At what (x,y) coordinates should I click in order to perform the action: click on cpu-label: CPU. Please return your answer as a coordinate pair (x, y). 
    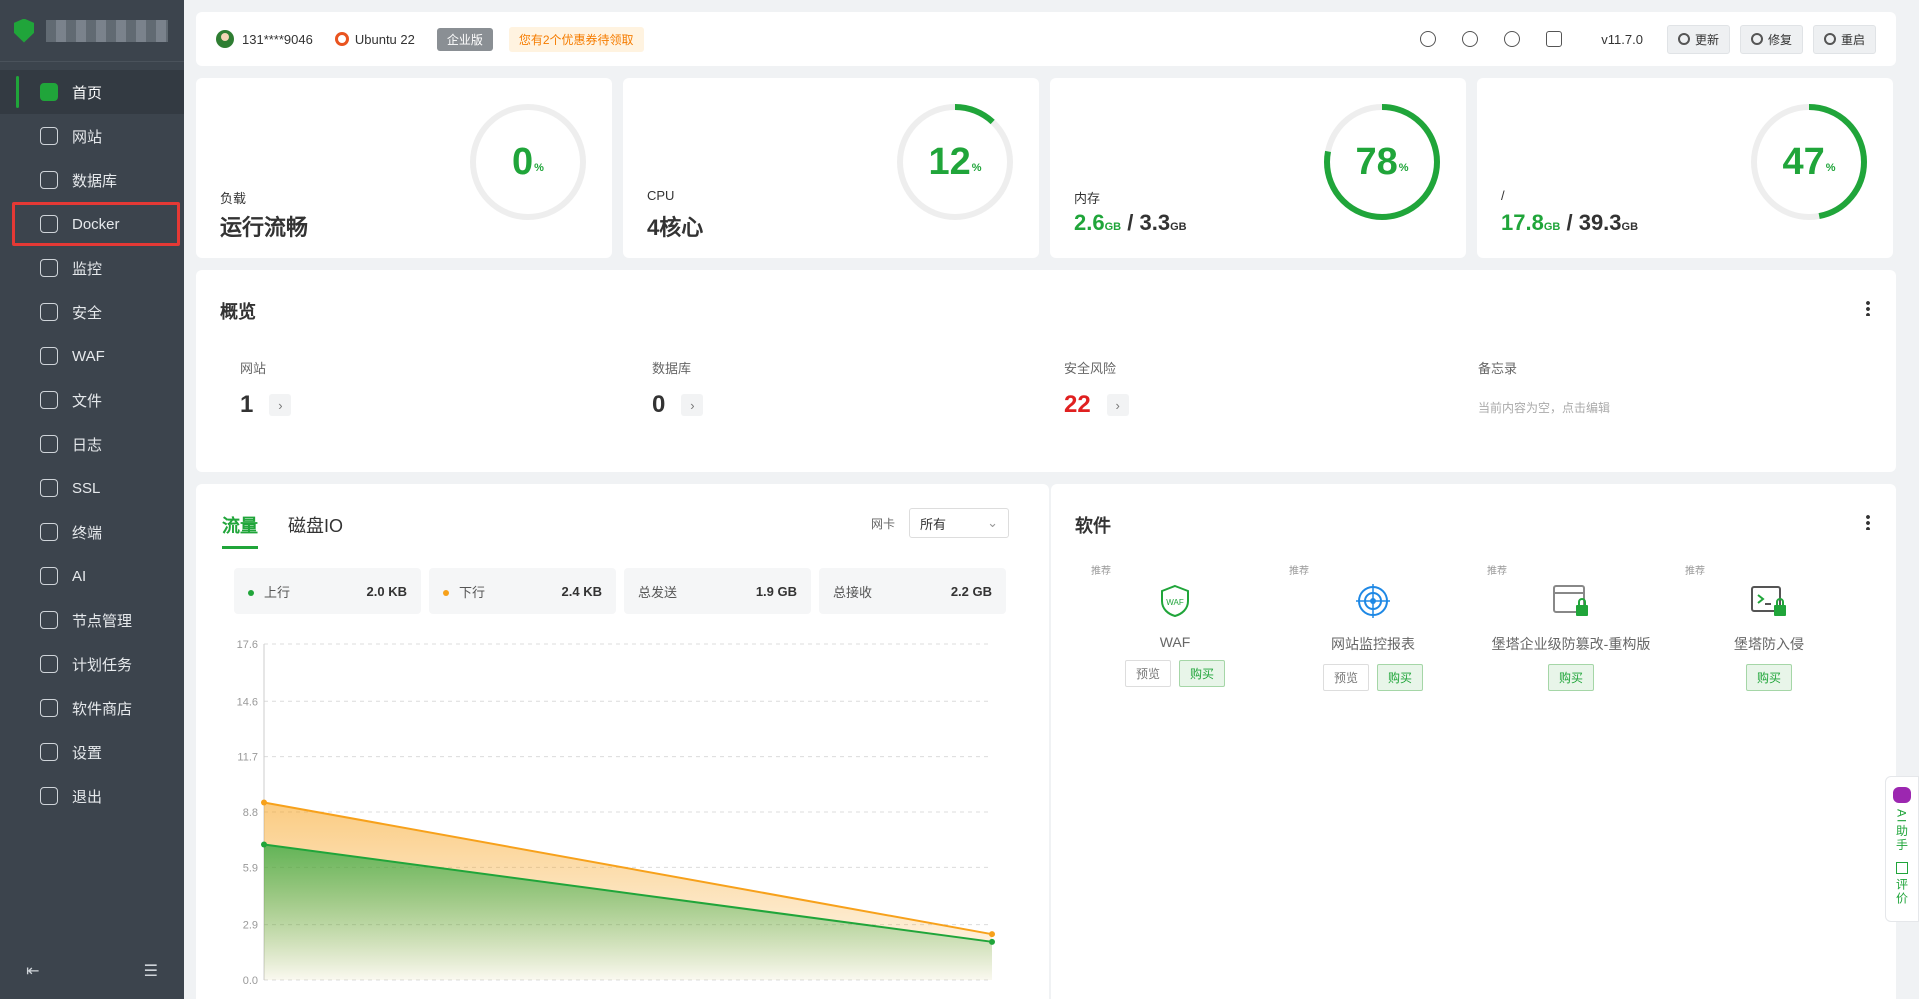
    Looking at the image, I should click on (661, 195).